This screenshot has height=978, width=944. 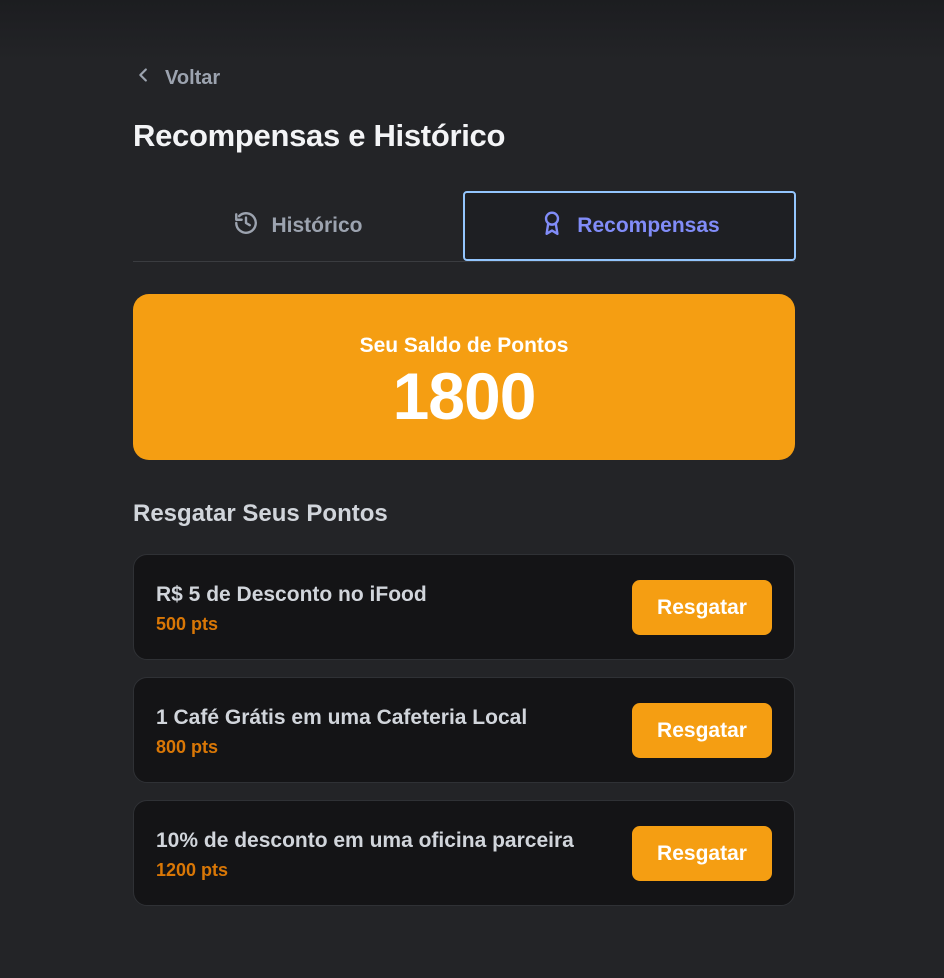 I want to click on tab-recompensas: Recompensas, so click(x=629, y=226).